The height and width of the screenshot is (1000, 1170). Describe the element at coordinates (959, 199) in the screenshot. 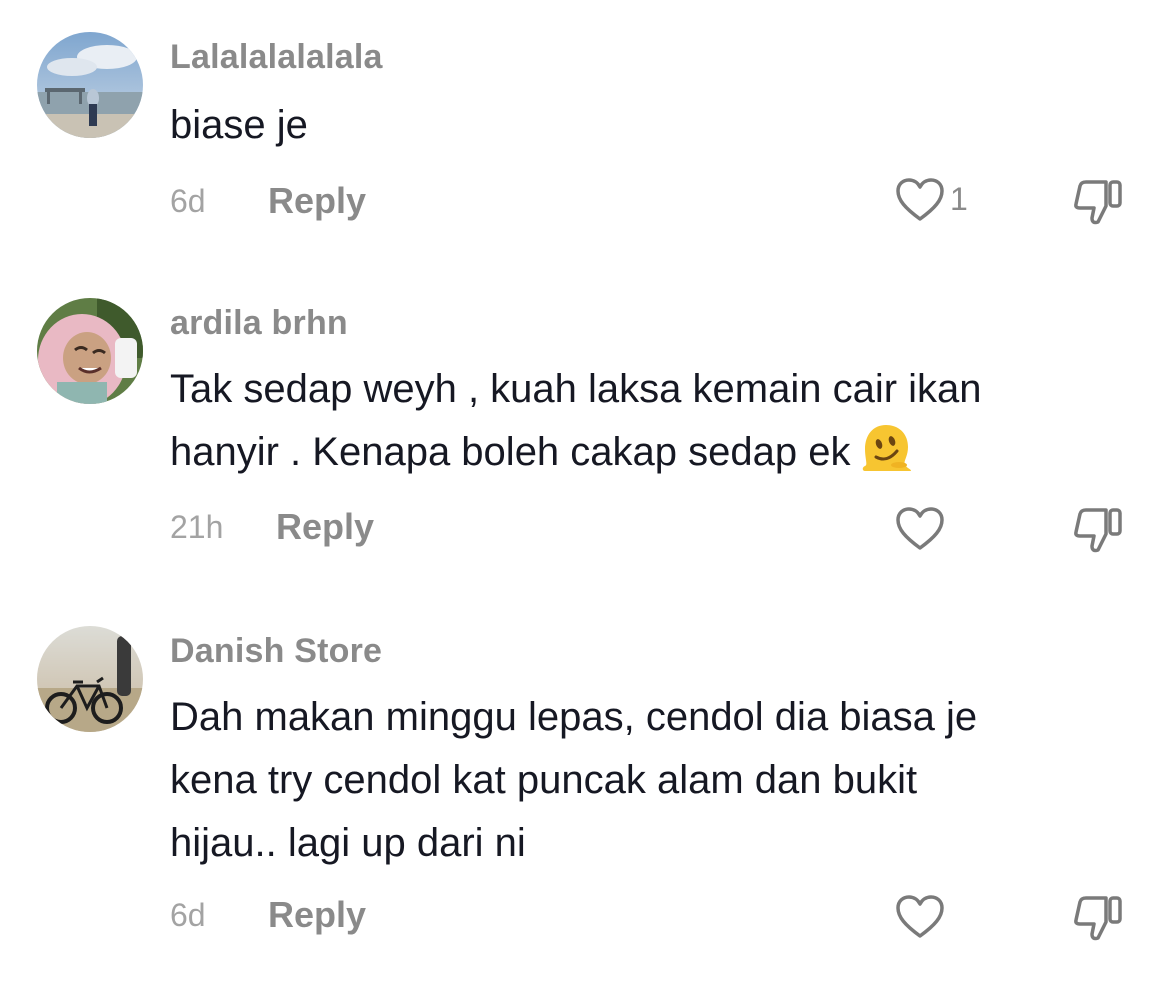

I see `like-count: 1` at that location.